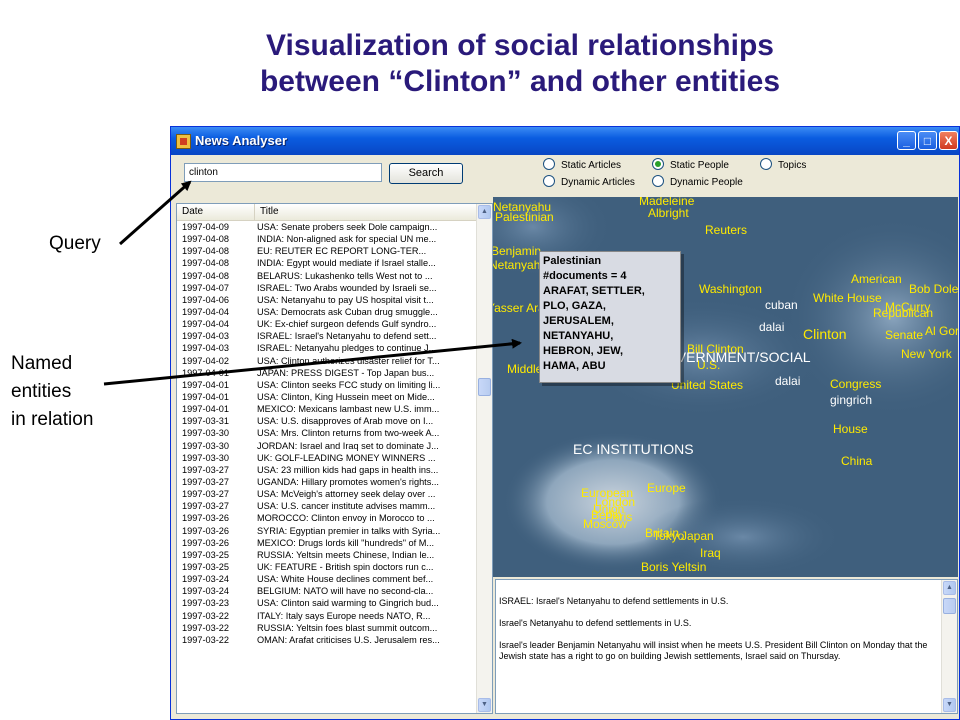 The height and width of the screenshot is (720, 960). I want to click on entities-arrow-icon, so click(312, 362).